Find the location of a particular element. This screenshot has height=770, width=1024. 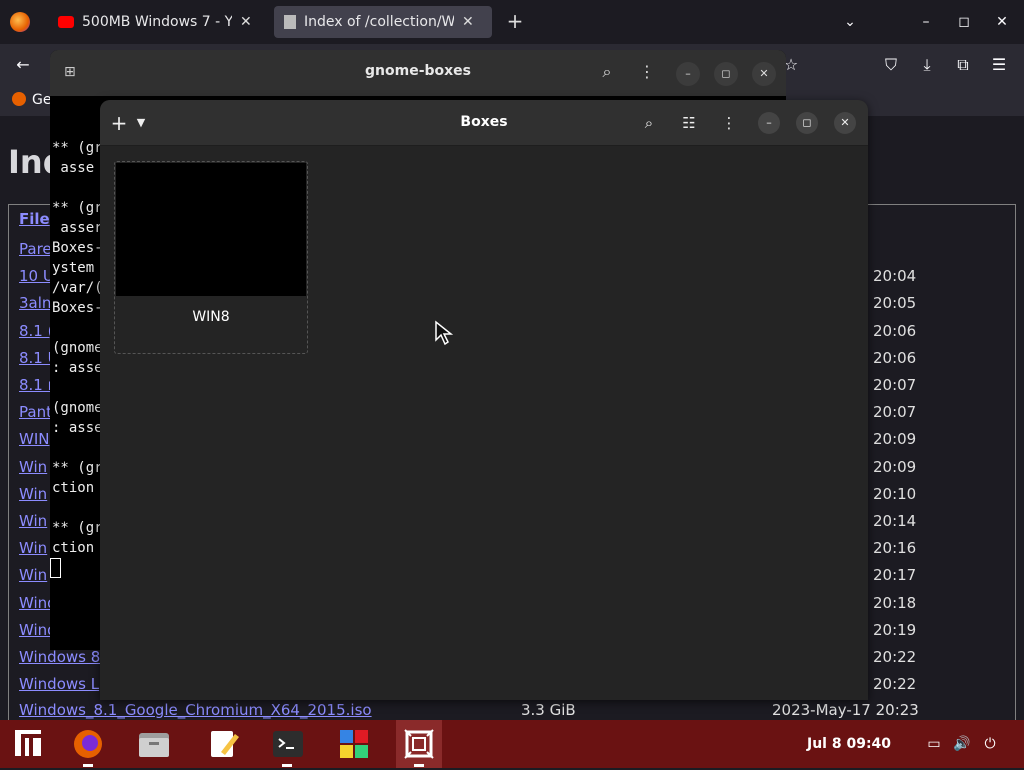

tab-label: 500MB Windows 7 - You is located at coordinates (157, 22).